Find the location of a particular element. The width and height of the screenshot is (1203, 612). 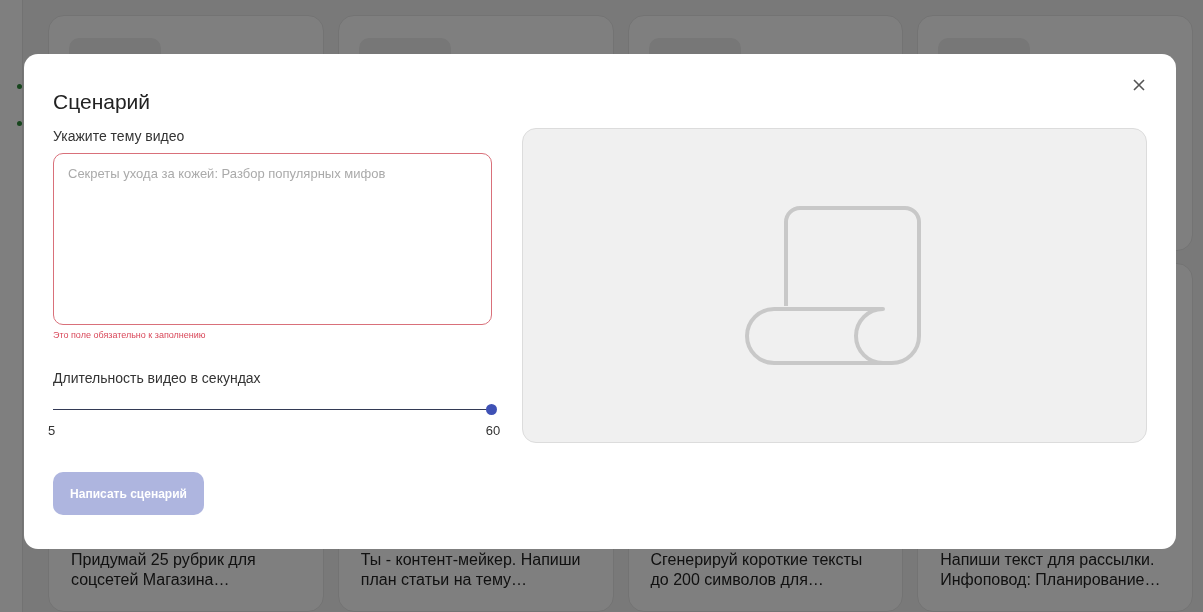

field-label: Укажите тему видео is located at coordinates (119, 136).